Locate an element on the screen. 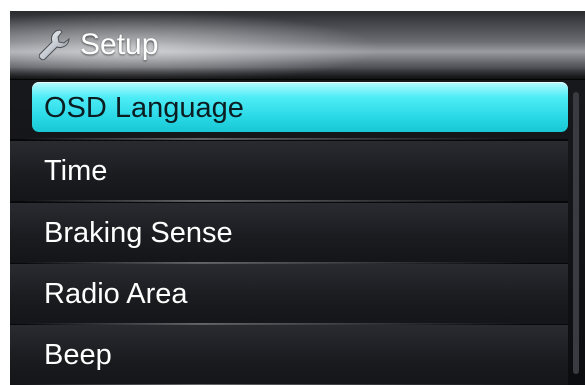 This screenshot has width=585, height=385. menu-scrollbar is located at coordinates (576, 233).